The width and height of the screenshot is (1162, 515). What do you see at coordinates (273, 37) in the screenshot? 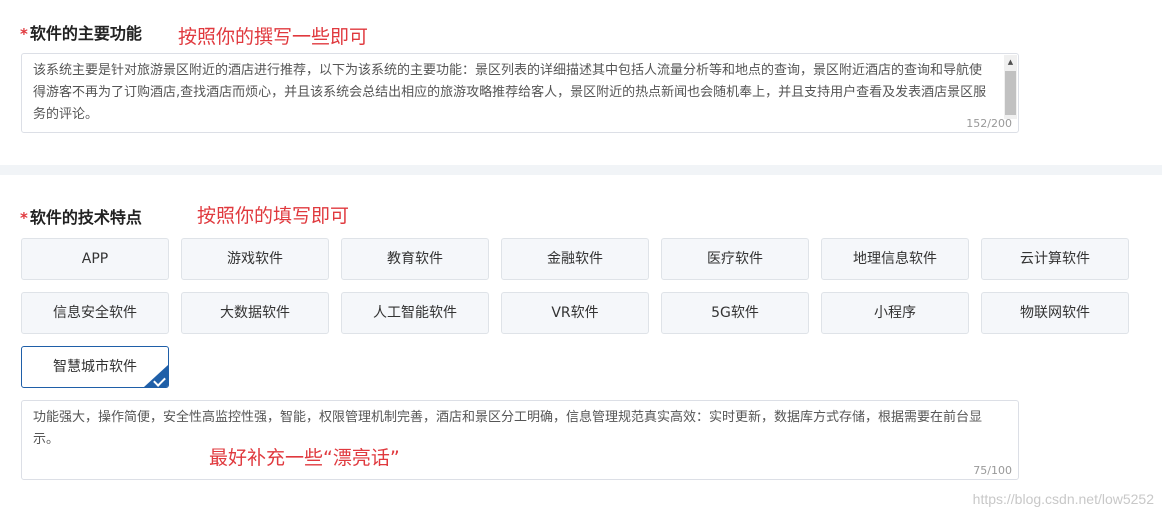
I see `main-function-annotation: 按照你的撰写一些即可` at bounding box center [273, 37].